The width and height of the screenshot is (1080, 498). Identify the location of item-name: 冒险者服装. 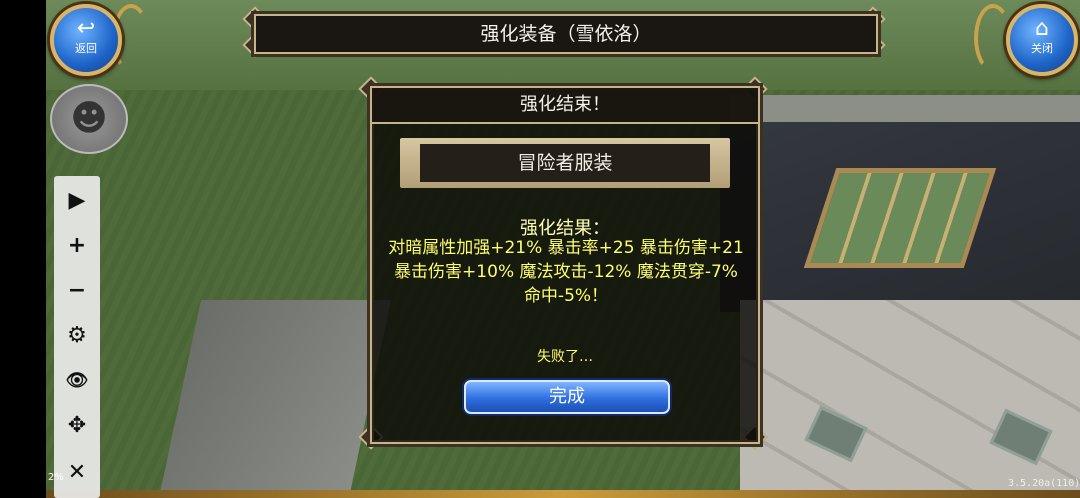
(565, 163).